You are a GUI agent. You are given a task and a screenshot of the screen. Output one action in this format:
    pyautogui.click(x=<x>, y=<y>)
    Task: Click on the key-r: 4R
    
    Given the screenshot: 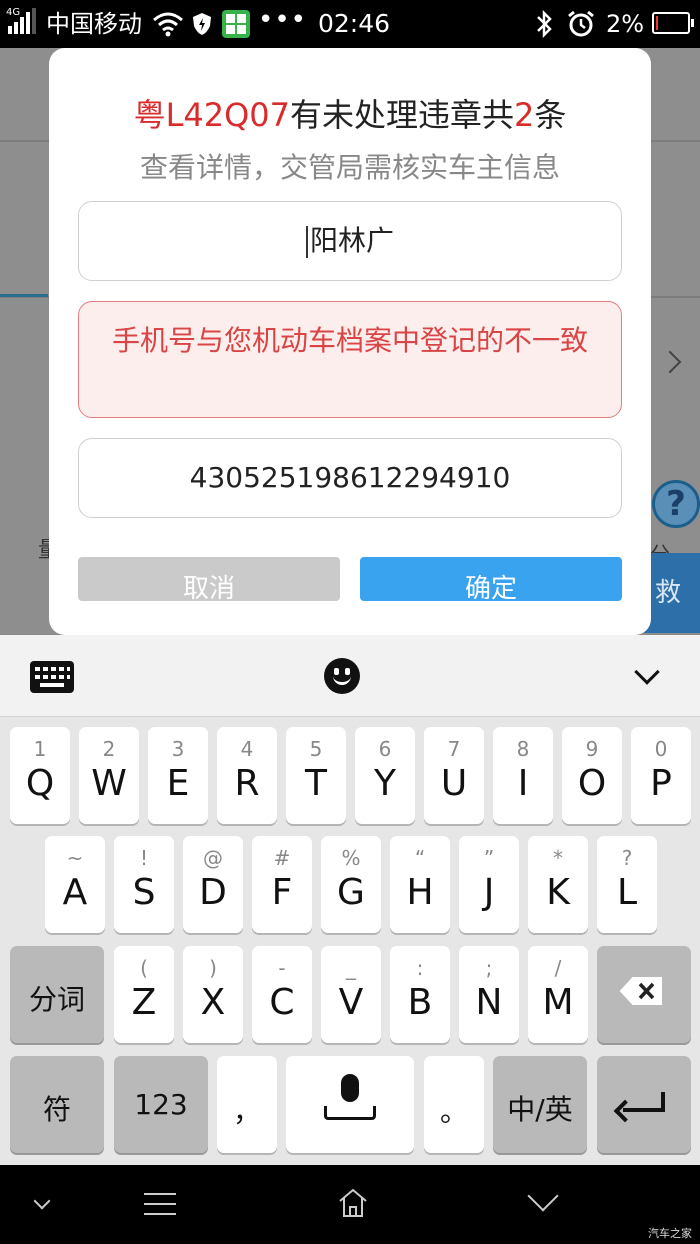 What is the action you would take?
    pyautogui.click(x=247, y=775)
    